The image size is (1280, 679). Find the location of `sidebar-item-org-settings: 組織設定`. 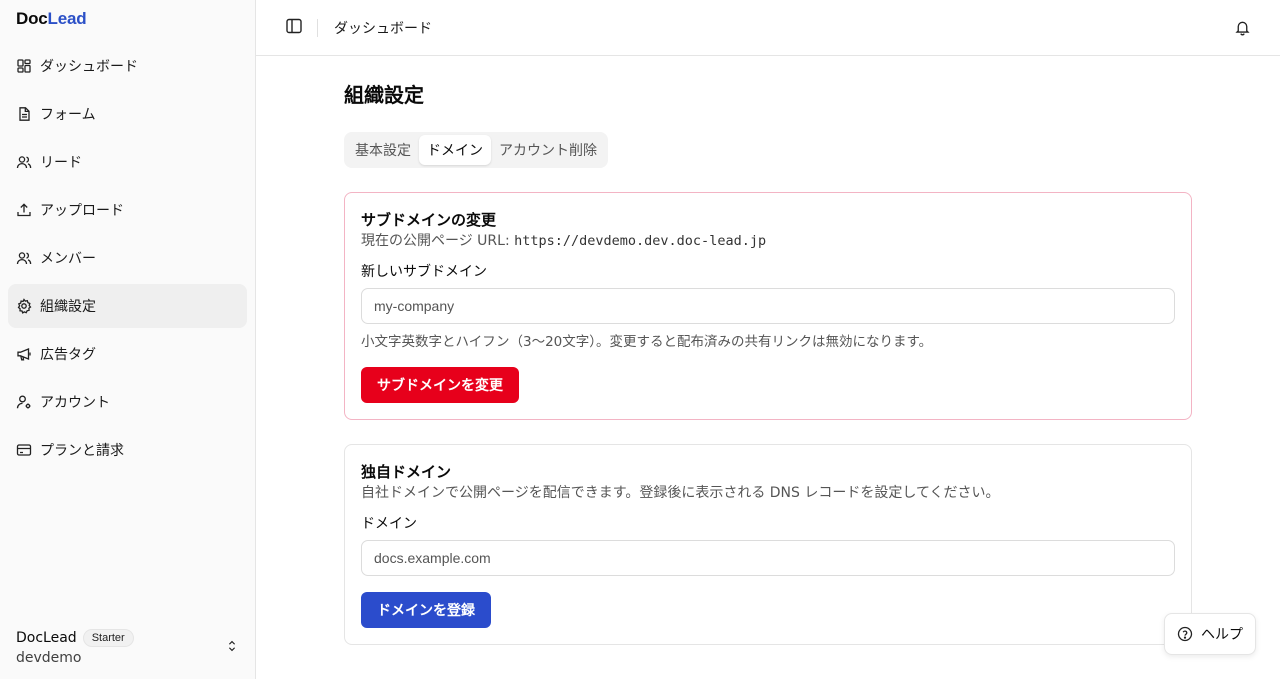

sidebar-item-org-settings: 組織設定 is located at coordinates (127, 306).